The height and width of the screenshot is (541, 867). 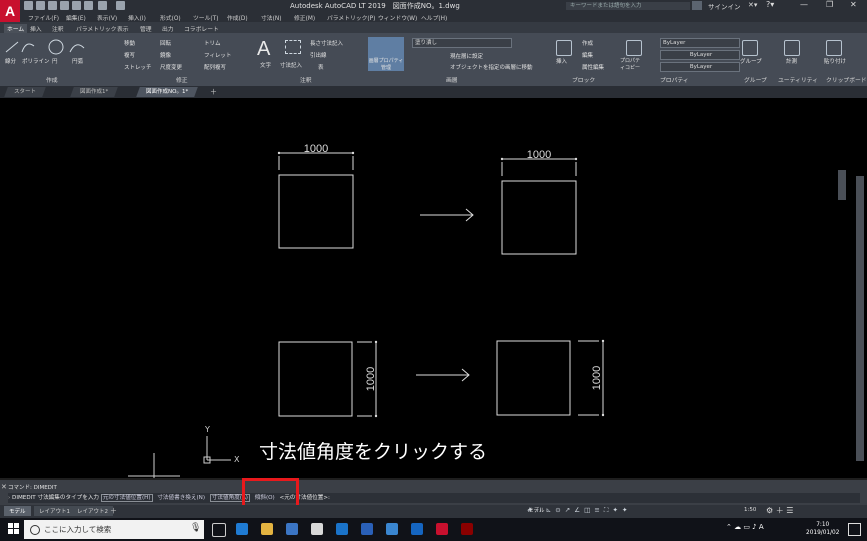 What do you see at coordinates (170, 17) in the screenshot?
I see `menu-format: 形式(O)` at bounding box center [170, 17].